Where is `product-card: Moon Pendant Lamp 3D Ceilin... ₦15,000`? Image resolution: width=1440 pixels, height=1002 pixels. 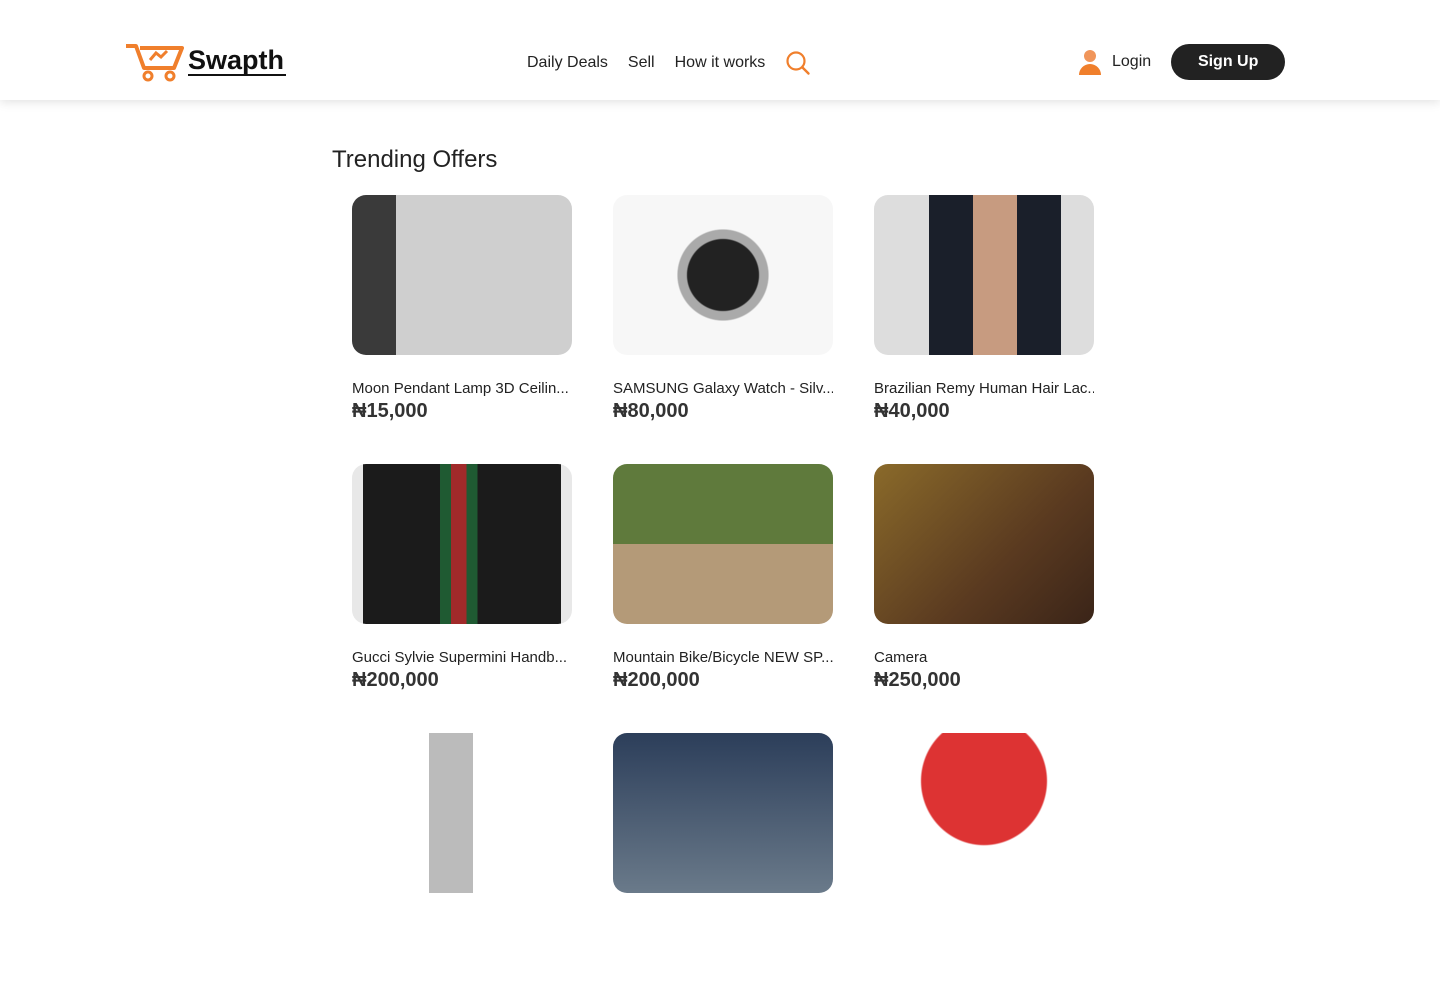
product-card: Moon Pendant Lamp 3D Ceilin... ₦15,000 is located at coordinates (462, 329).